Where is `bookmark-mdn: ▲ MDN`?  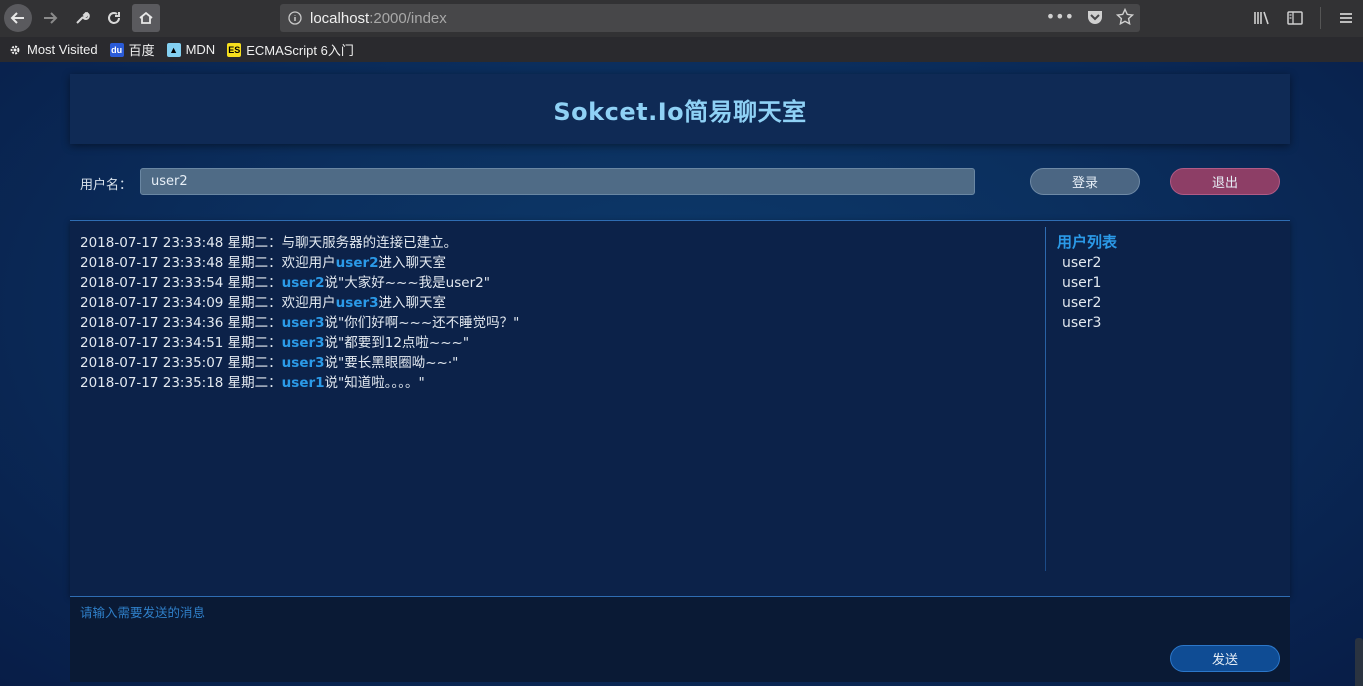
bookmark-mdn: ▲ MDN is located at coordinates (191, 49).